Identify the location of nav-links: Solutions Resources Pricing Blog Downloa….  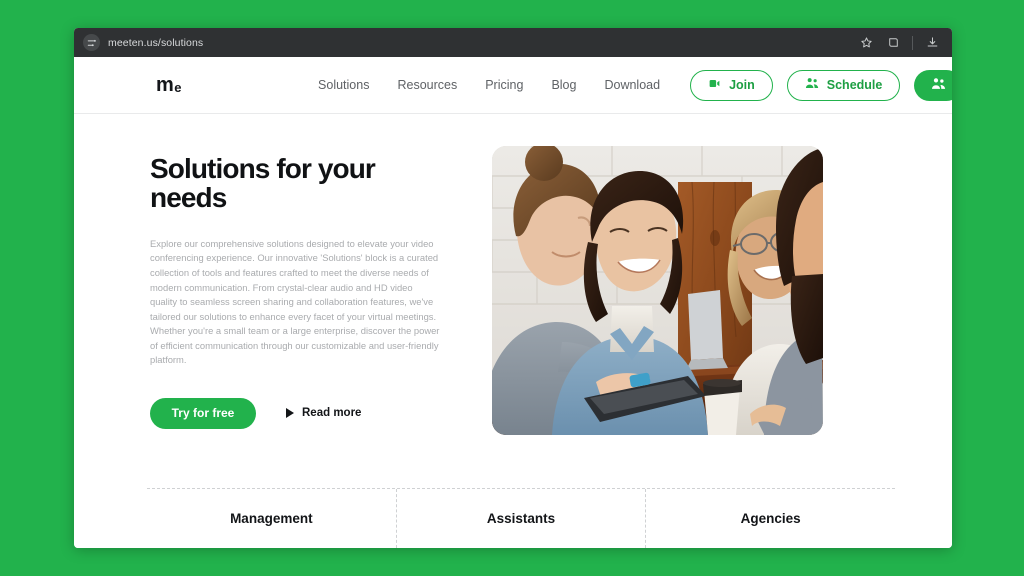
(489, 85).